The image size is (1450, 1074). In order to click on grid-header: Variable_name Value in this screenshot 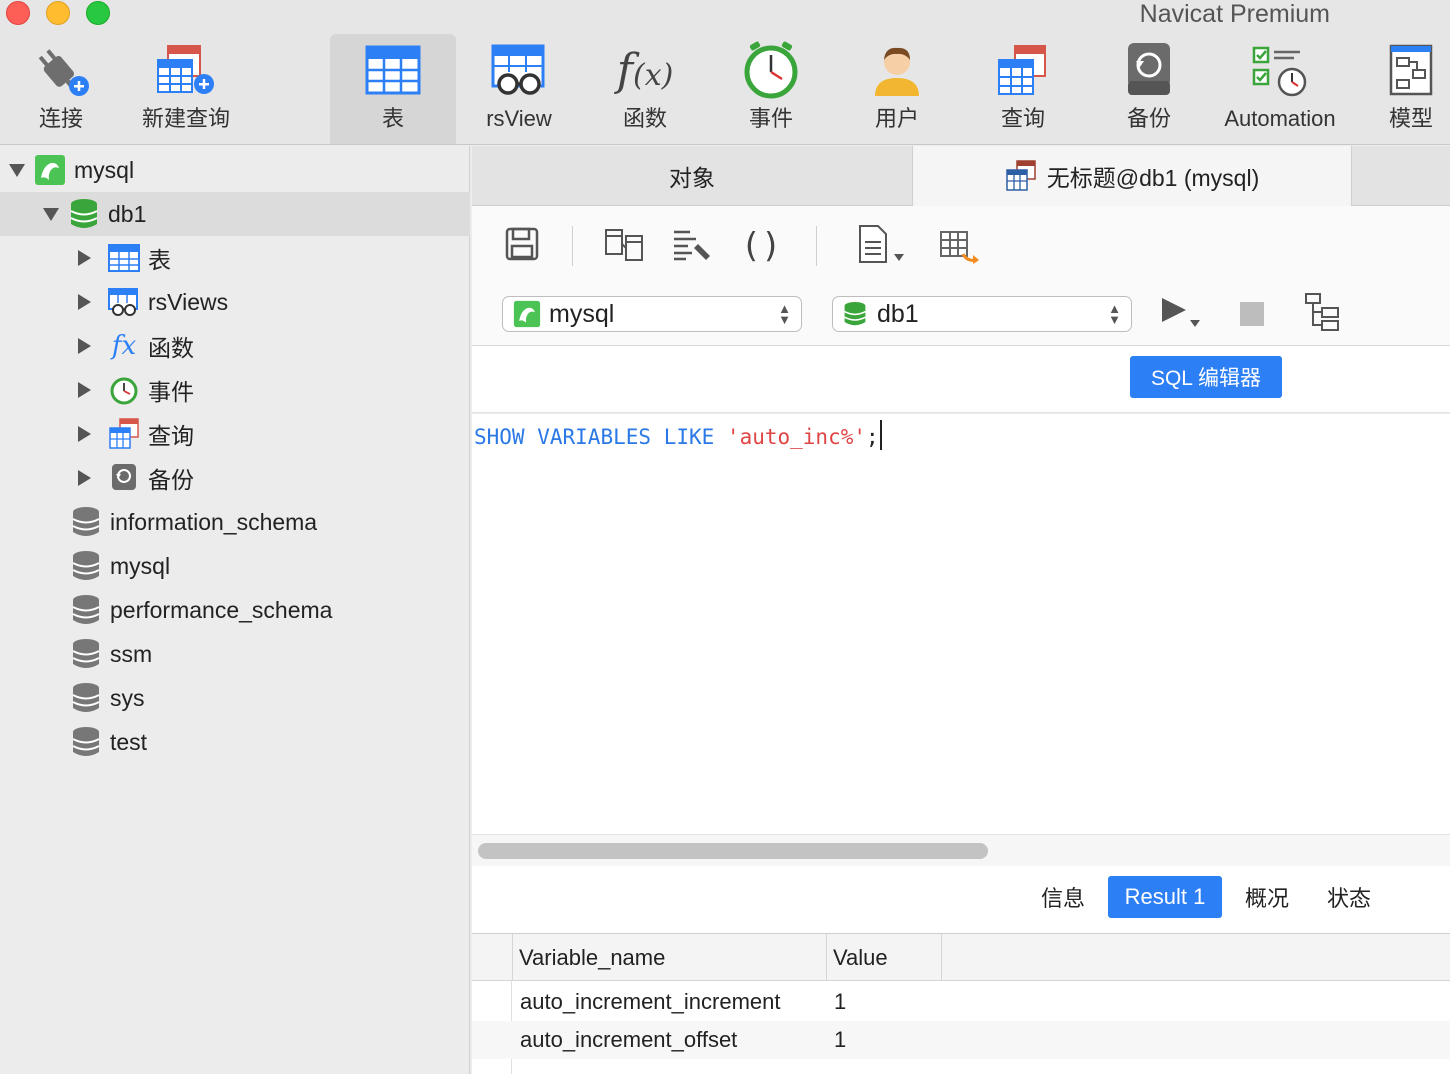, I will do `click(961, 957)`.